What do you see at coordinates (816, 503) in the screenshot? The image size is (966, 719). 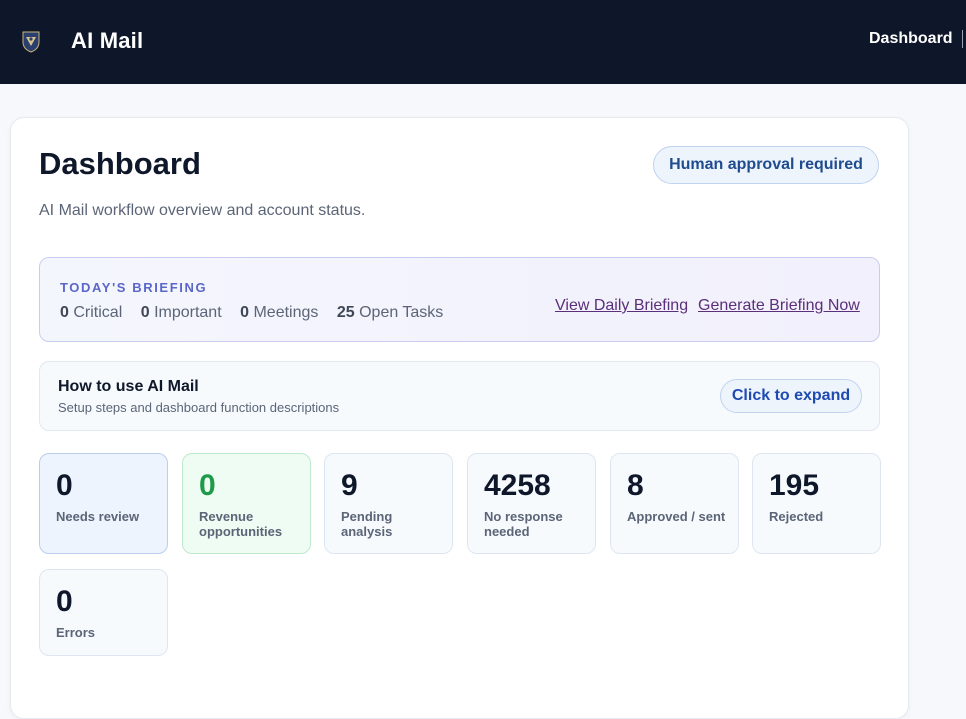 I see `stat-card-rejected: 195 Rejected` at bounding box center [816, 503].